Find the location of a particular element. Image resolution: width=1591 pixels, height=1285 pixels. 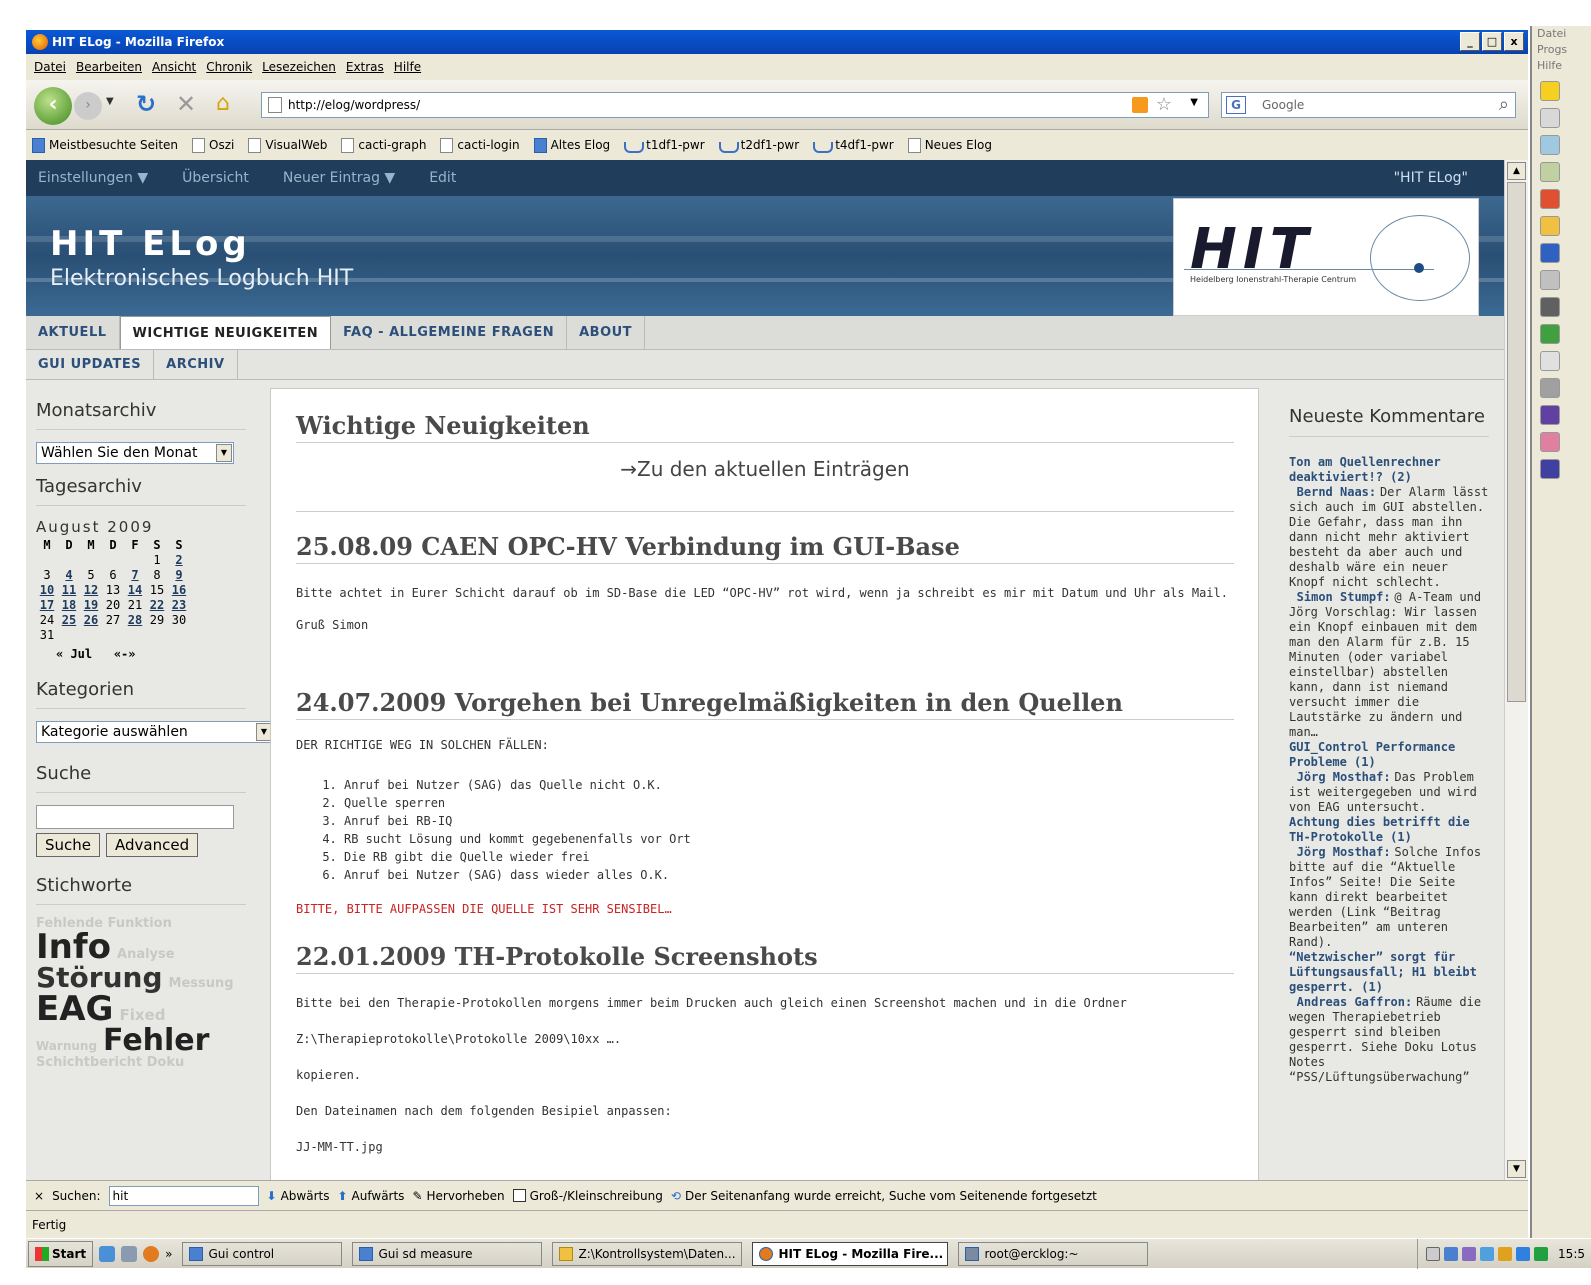

page-scrollbar: ▲ ▼ is located at coordinates (1516, 670).